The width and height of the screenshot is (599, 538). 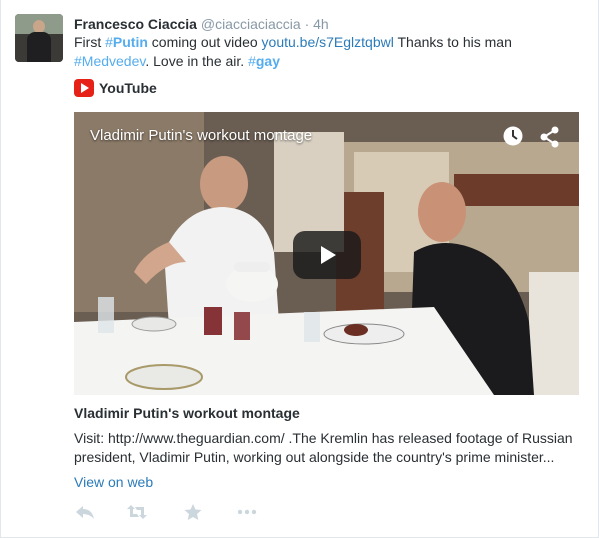 What do you see at coordinates (109, 61) in the screenshot?
I see `hashtag-medvedev: #Medvedev` at bounding box center [109, 61].